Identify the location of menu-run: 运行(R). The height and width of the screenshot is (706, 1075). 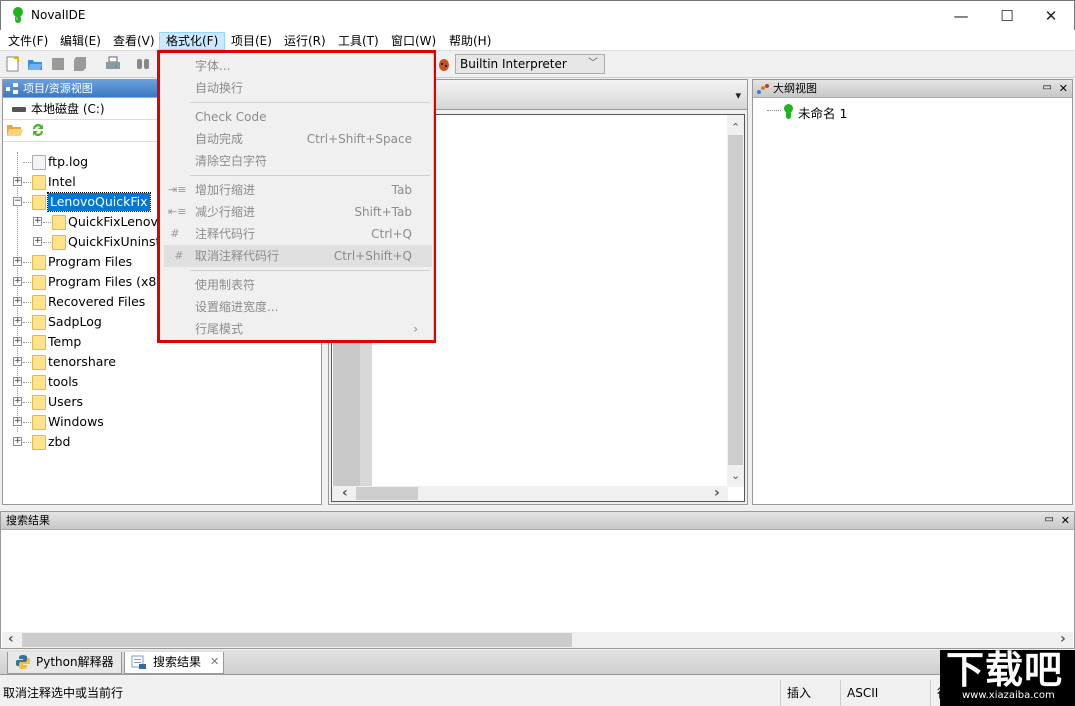
(305, 41).